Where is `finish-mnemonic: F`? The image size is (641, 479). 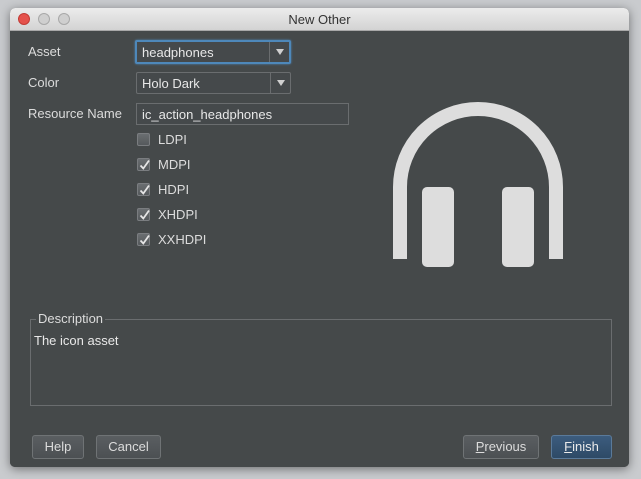
finish-mnemonic: F is located at coordinates (568, 446).